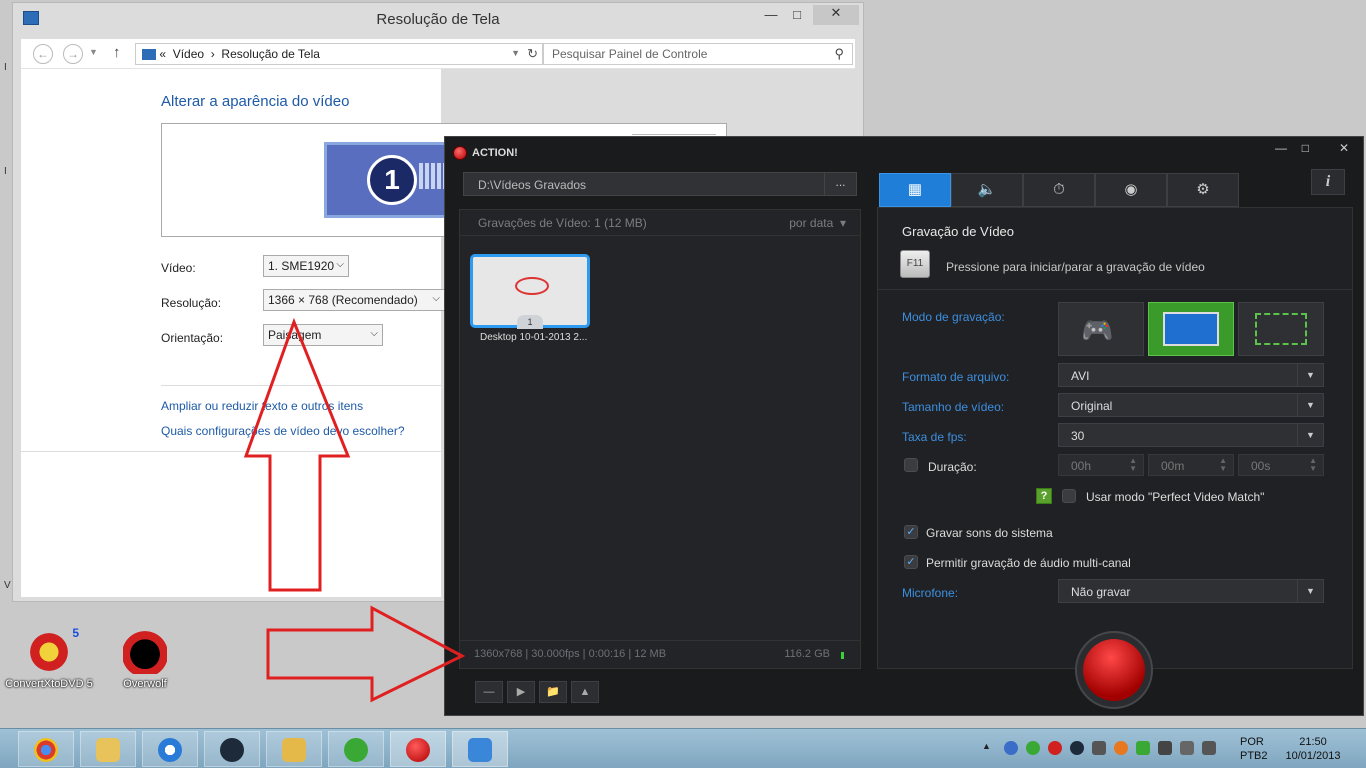  Describe the element at coordinates (1191, 435) in the screenshot. I see `fps-select: 30 ▼` at that location.